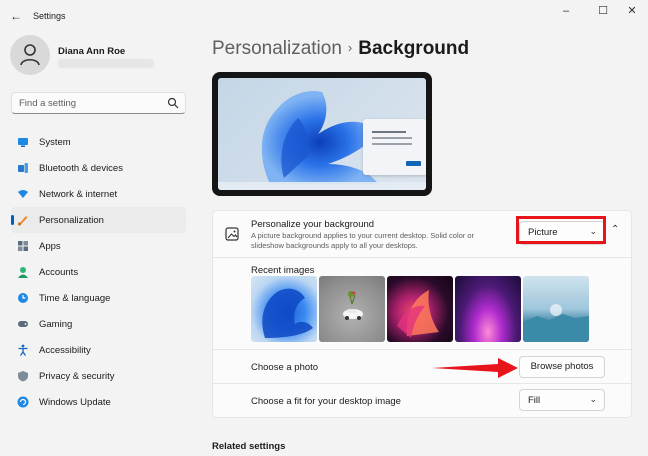 This screenshot has height=456, width=648. I want to click on back-arrow-icon: ←, so click(16, 16).